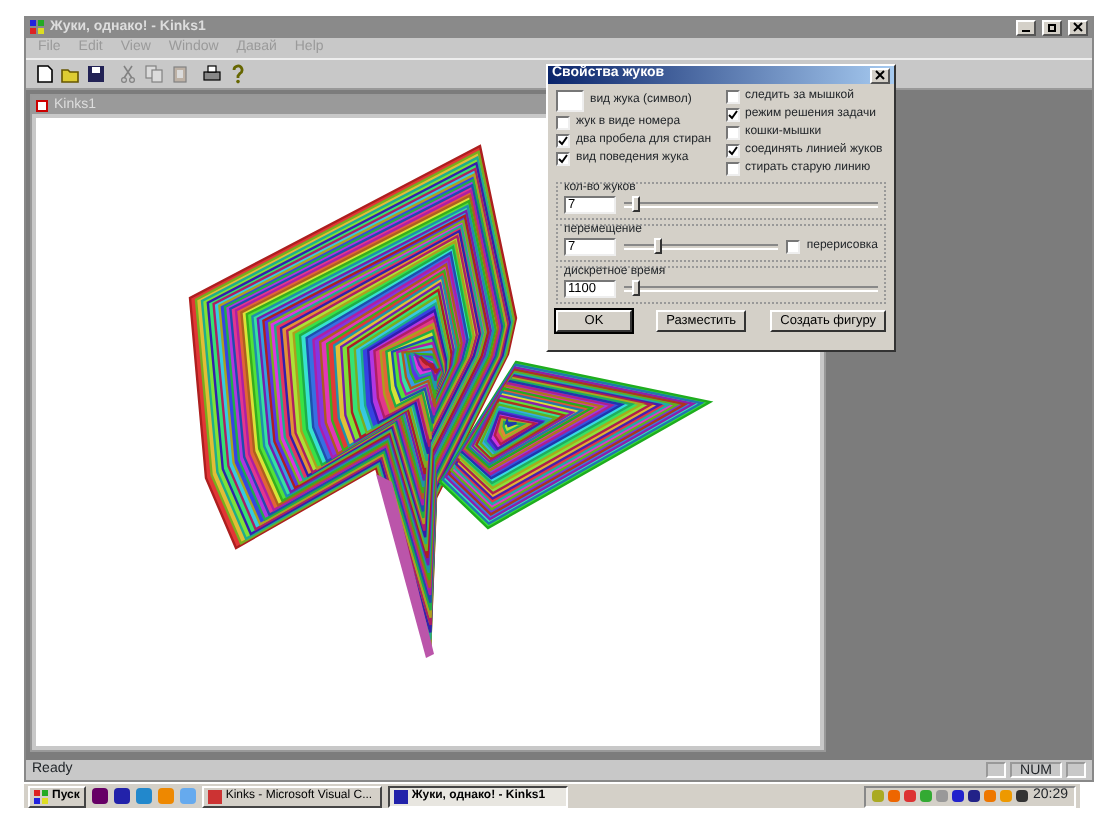 This screenshot has width=1104, height=820. What do you see at coordinates (44, 74) in the screenshot?
I see `new-file-icon` at bounding box center [44, 74].